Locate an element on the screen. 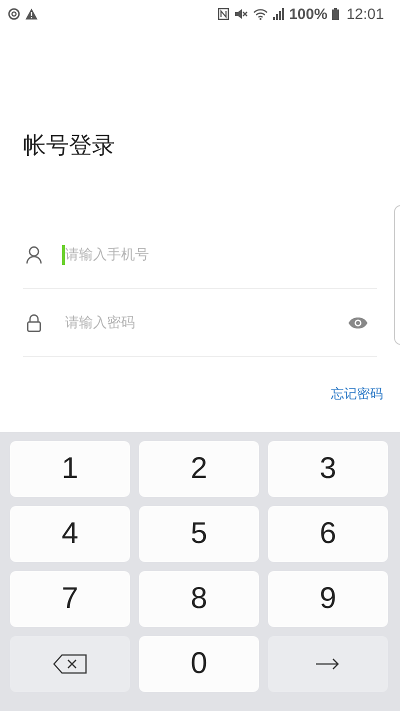 The height and width of the screenshot is (711, 400). warning-icon is located at coordinates (31, 14).